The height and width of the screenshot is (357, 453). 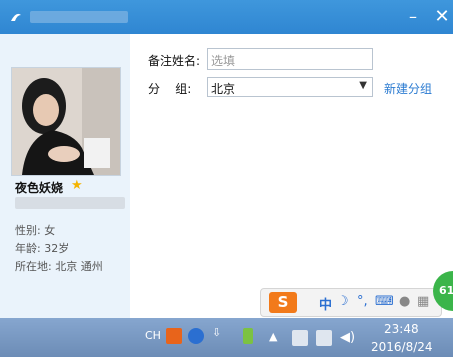 I want to click on dropdown-arrow-icon: ▼, so click(x=363, y=85).